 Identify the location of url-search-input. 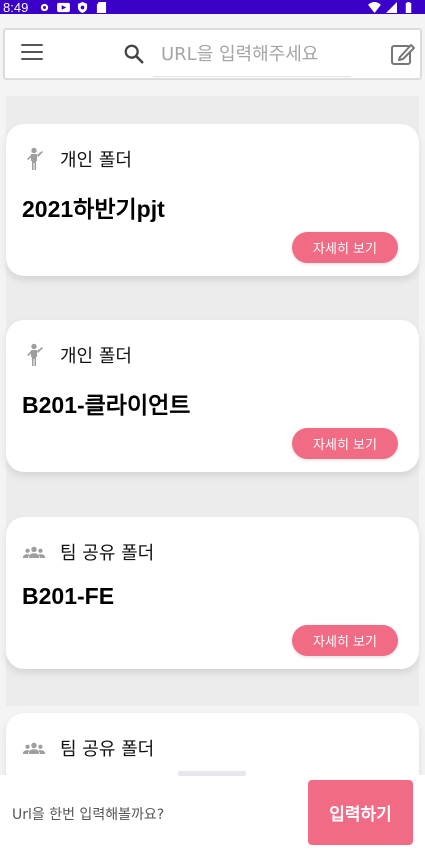
(266, 54).